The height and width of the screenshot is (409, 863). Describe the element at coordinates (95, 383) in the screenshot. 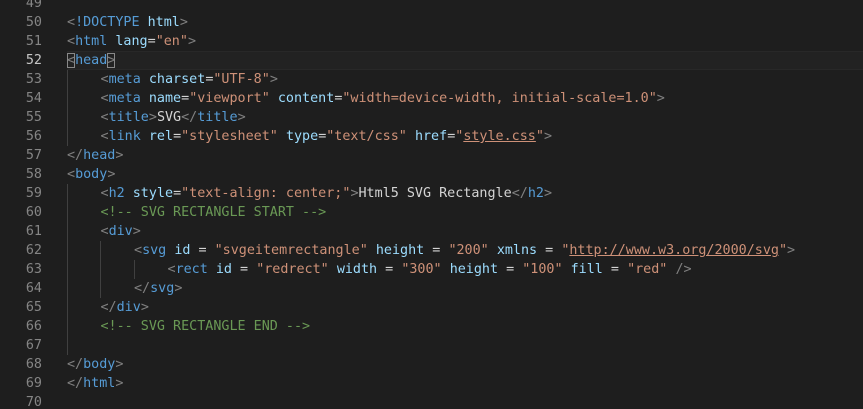

I see `code-text: </html>` at that location.